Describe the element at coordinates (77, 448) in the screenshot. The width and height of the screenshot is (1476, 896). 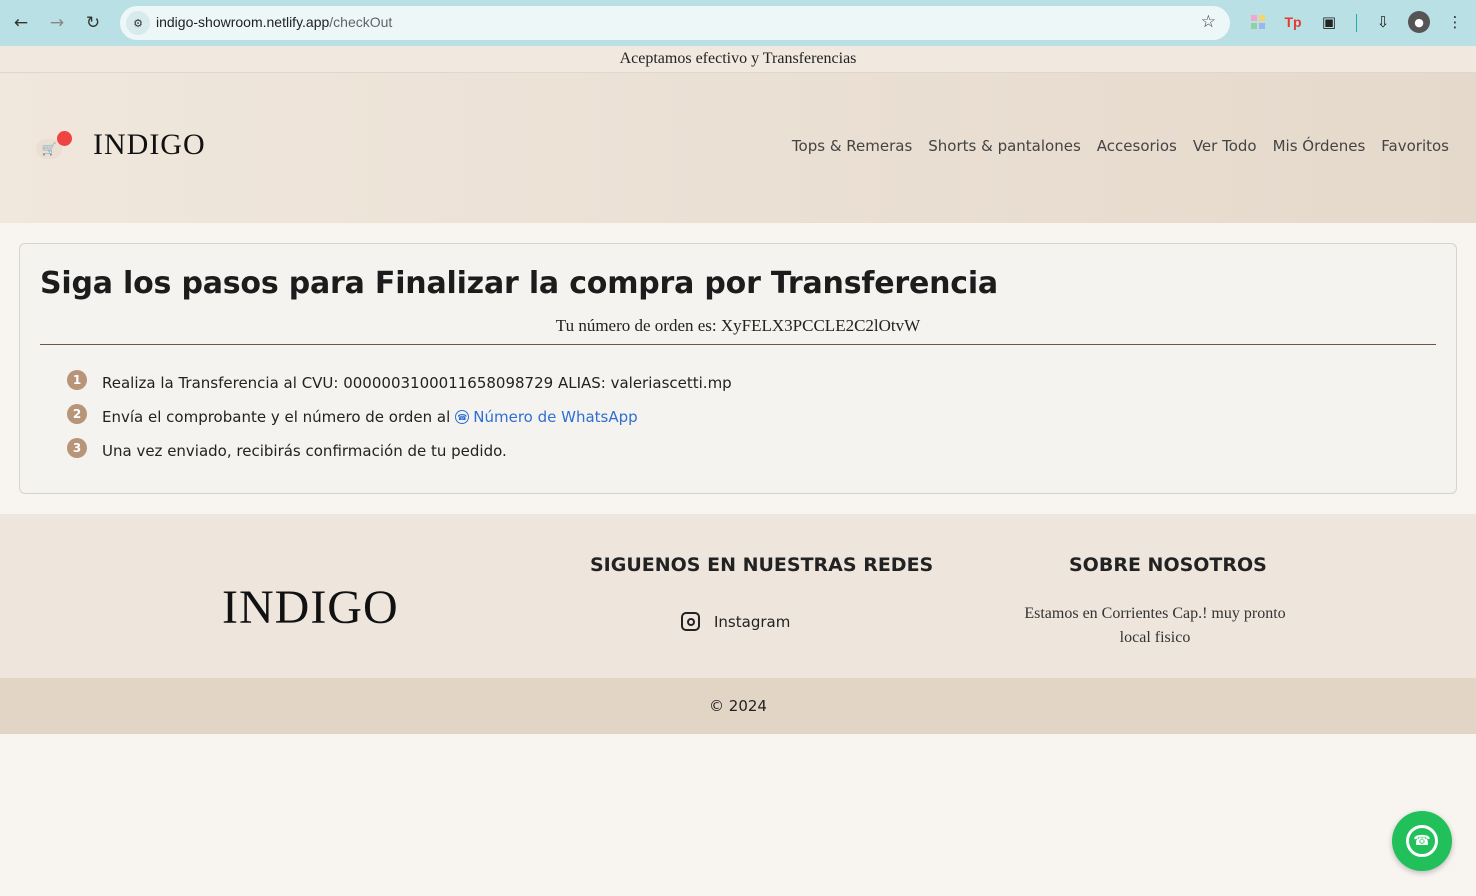
I see `step-number-badge: 3` at that location.